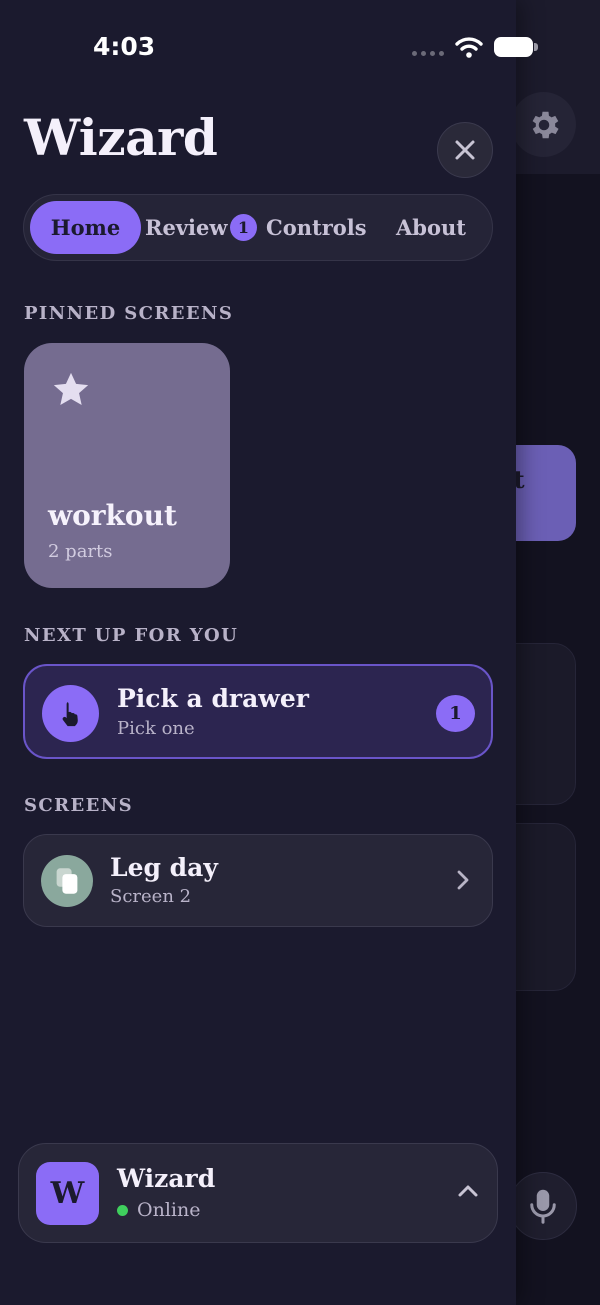  What do you see at coordinates (431, 227) in the screenshot?
I see `tab-about: About` at bounding box center [431, 227].